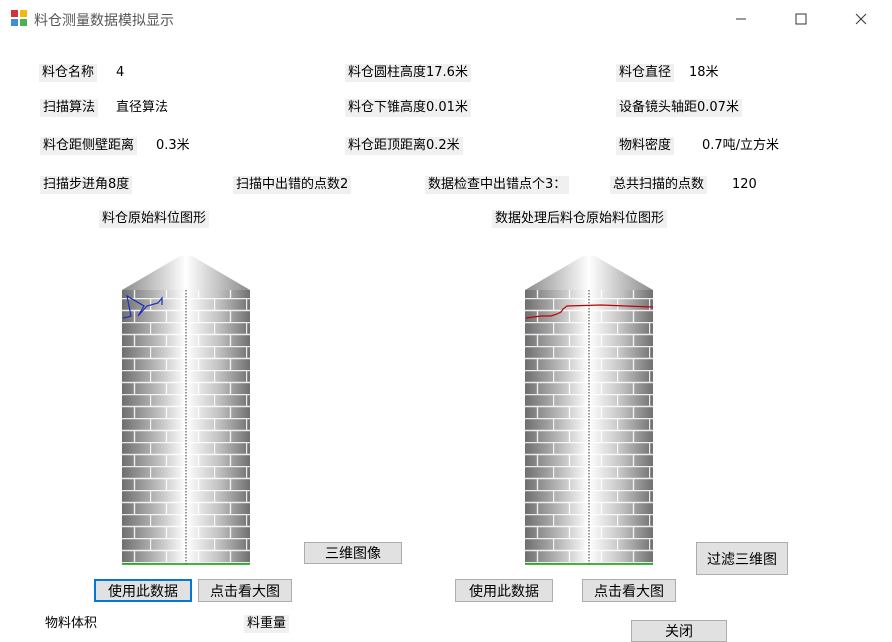 Image resolution: width=892 pixels, height=642 pixels. Describe the element at coordinates (104, 21) in the screenshot. I see `window-title: 料仓测量数据模拟显示` at that location.